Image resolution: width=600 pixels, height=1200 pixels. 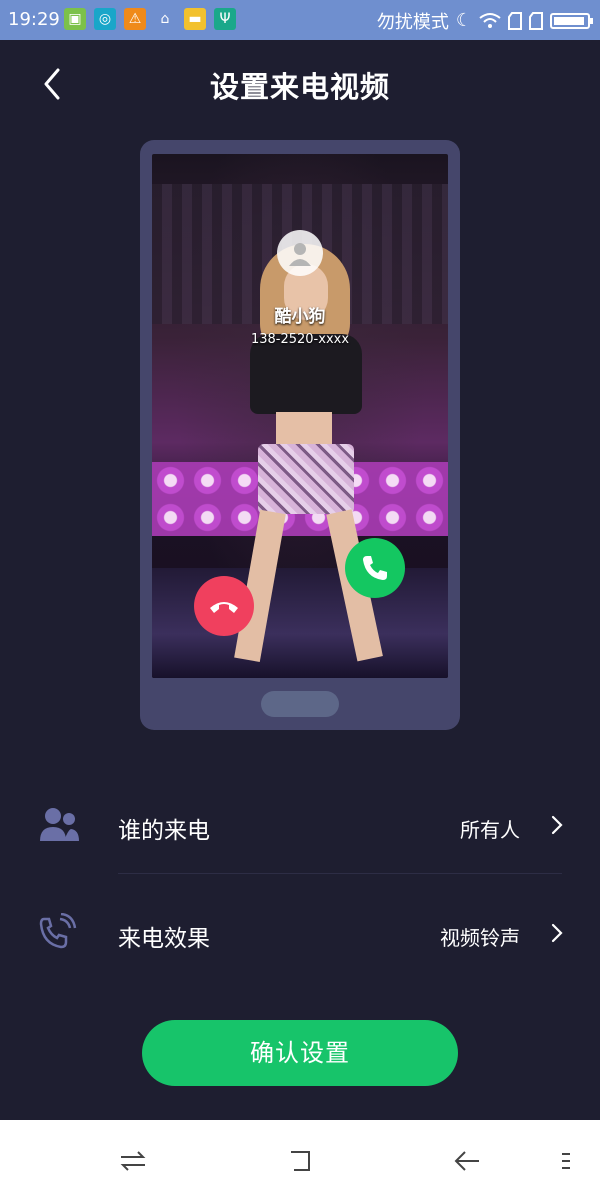 I want to click on menu-icon, so click(x=566, y=1161).